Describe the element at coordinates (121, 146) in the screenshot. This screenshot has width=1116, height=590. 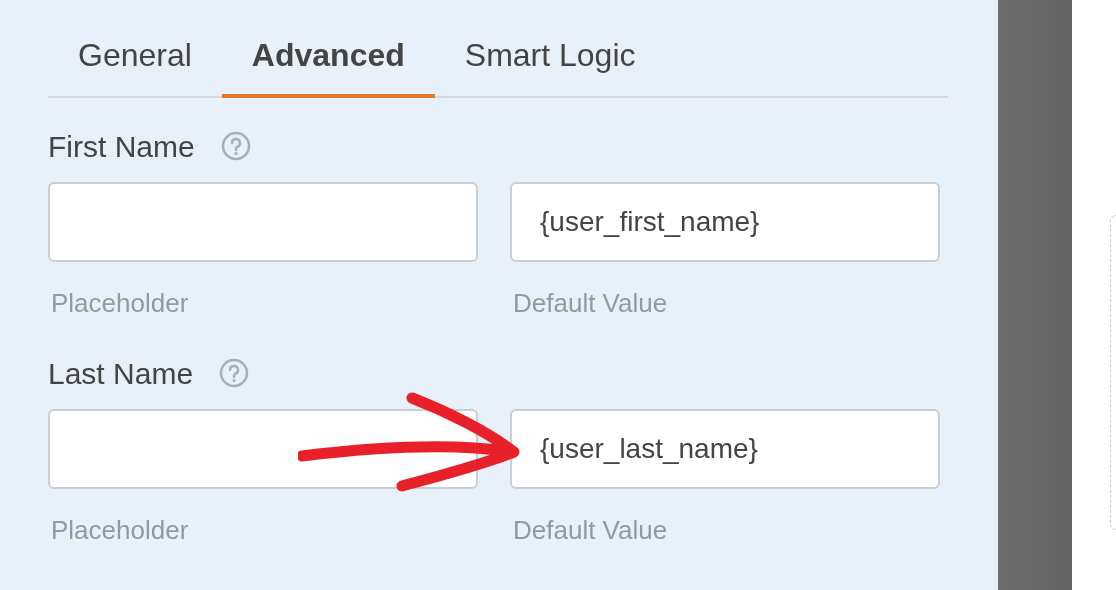
I see `field-label: First Name` at that location.